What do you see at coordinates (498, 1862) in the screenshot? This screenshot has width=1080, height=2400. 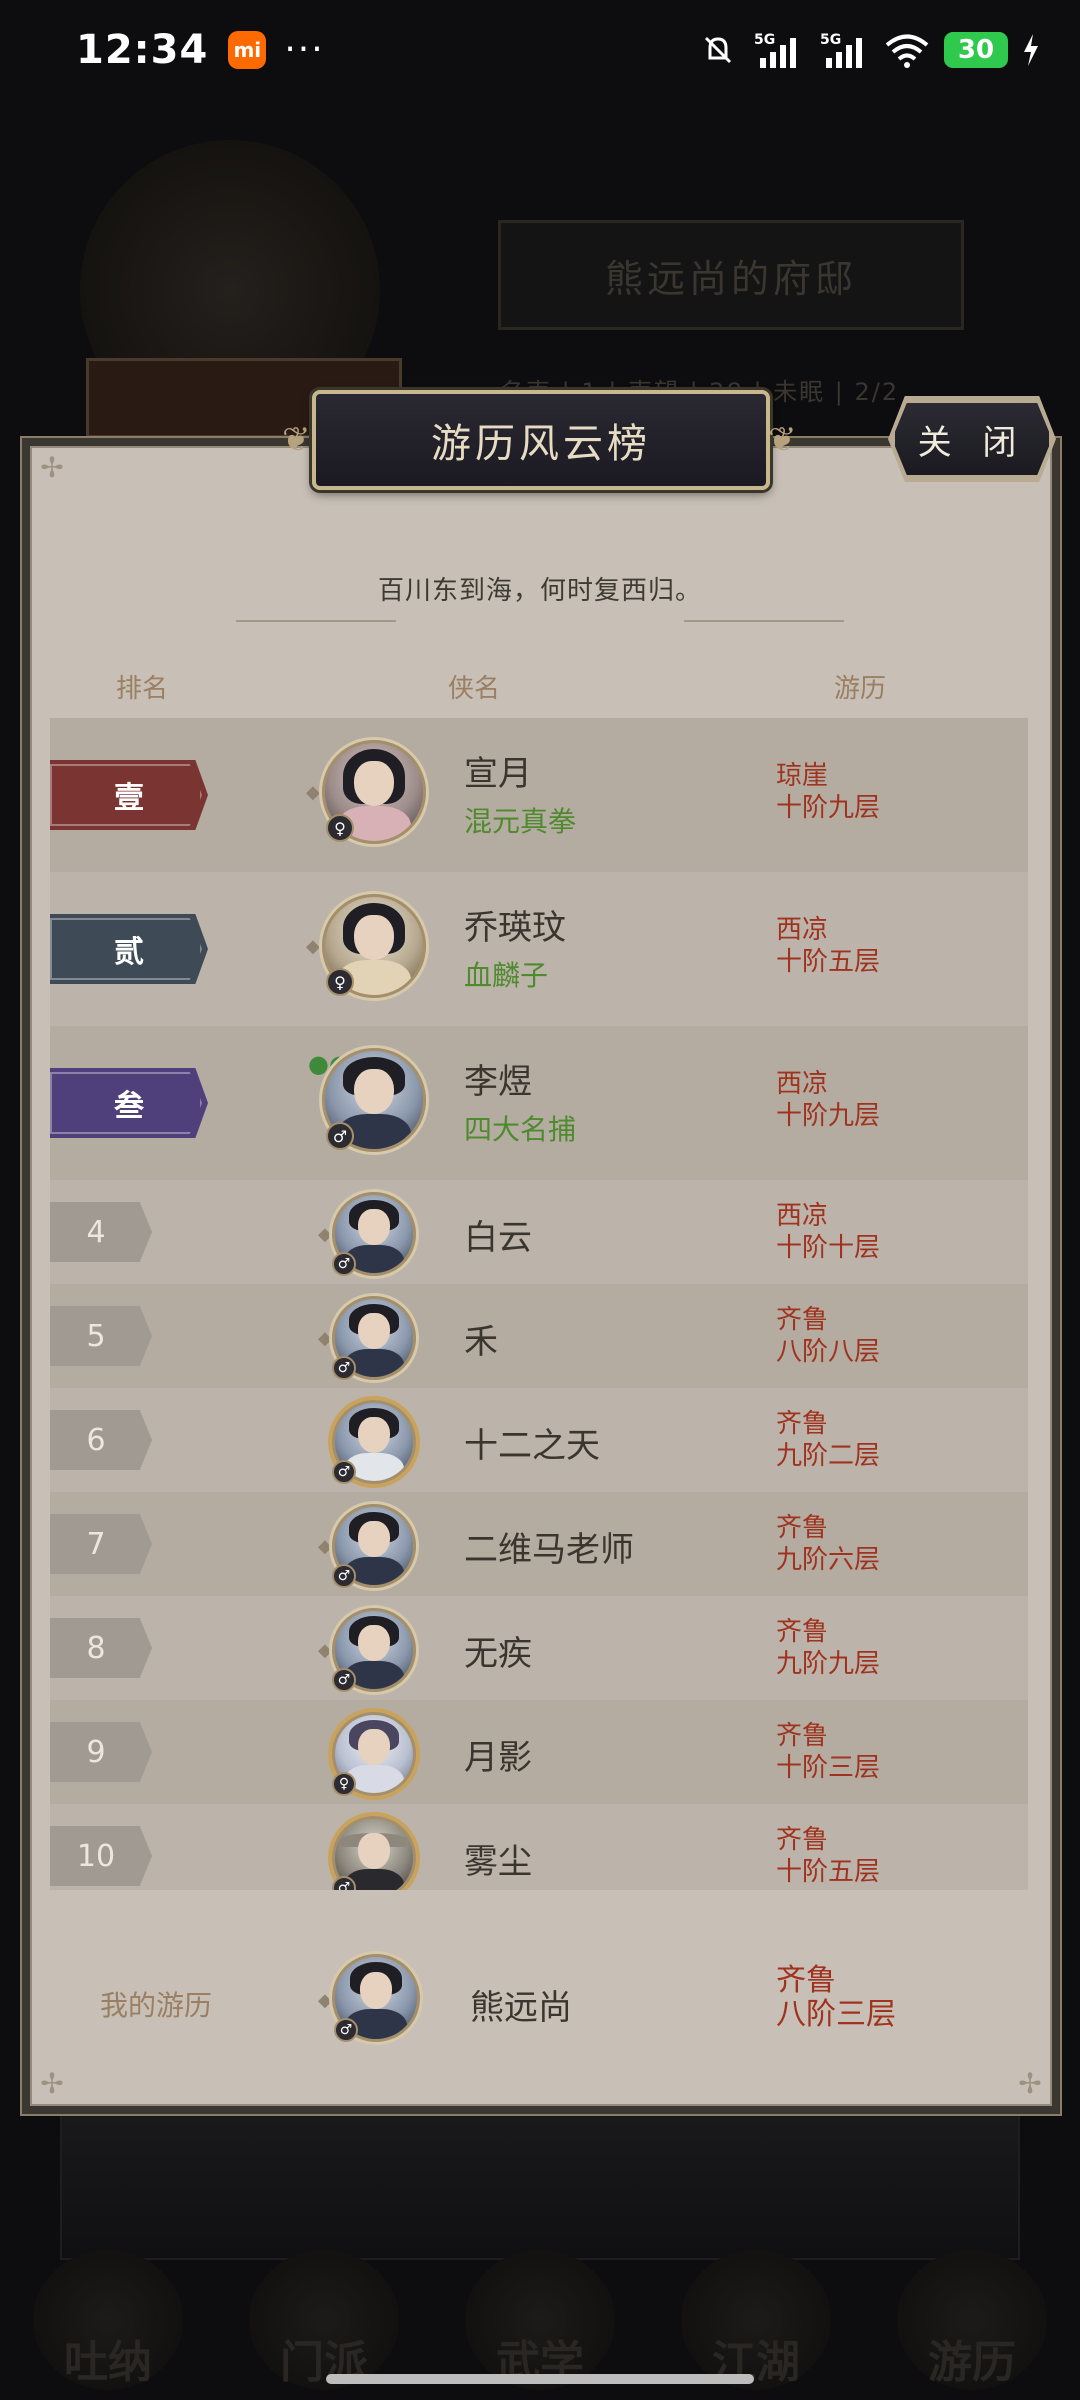 I see `player-name: 雾尘` at bounding box center [498, 1862].